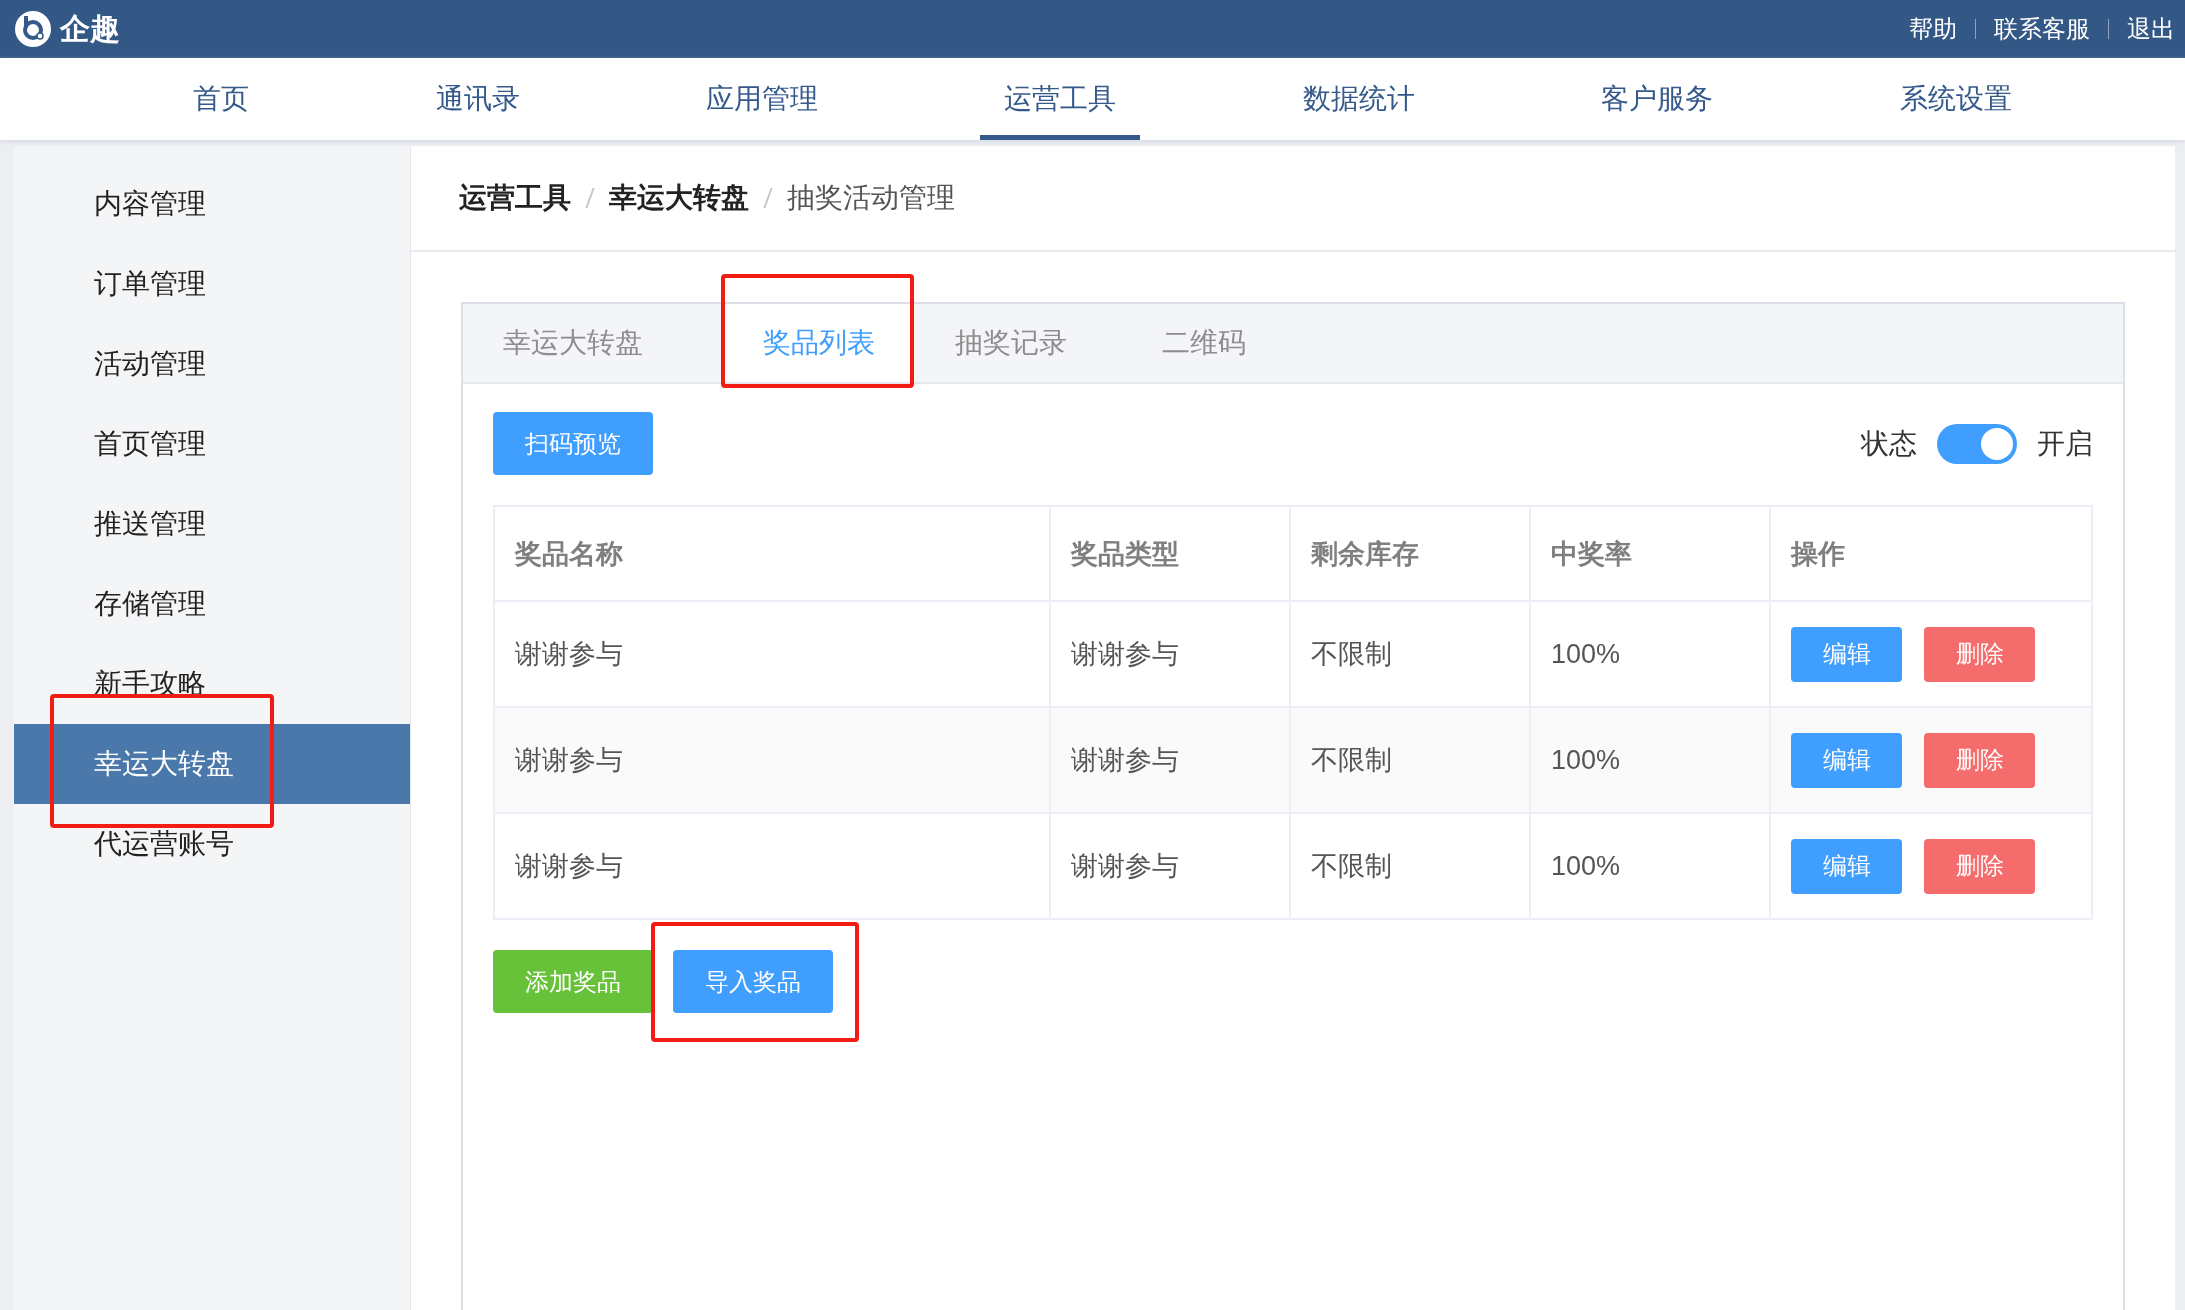 The image size is (2185, 1310). I want to click on column-header: 操作, so click(1931, 553).